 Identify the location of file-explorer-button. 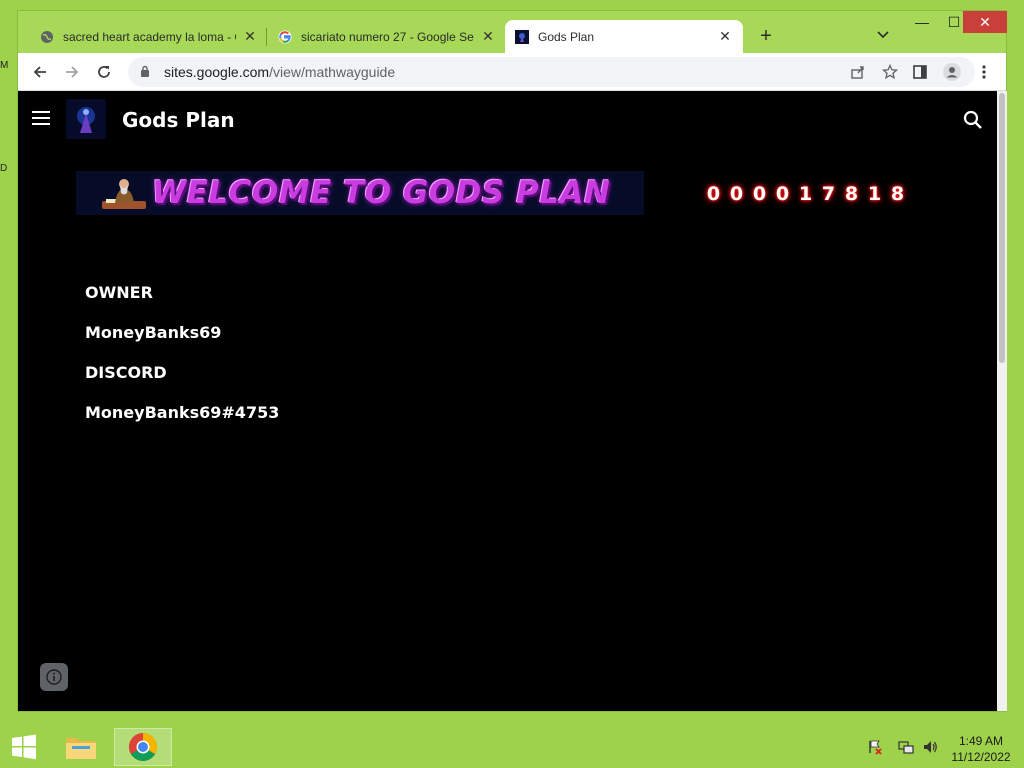
(81, 747).